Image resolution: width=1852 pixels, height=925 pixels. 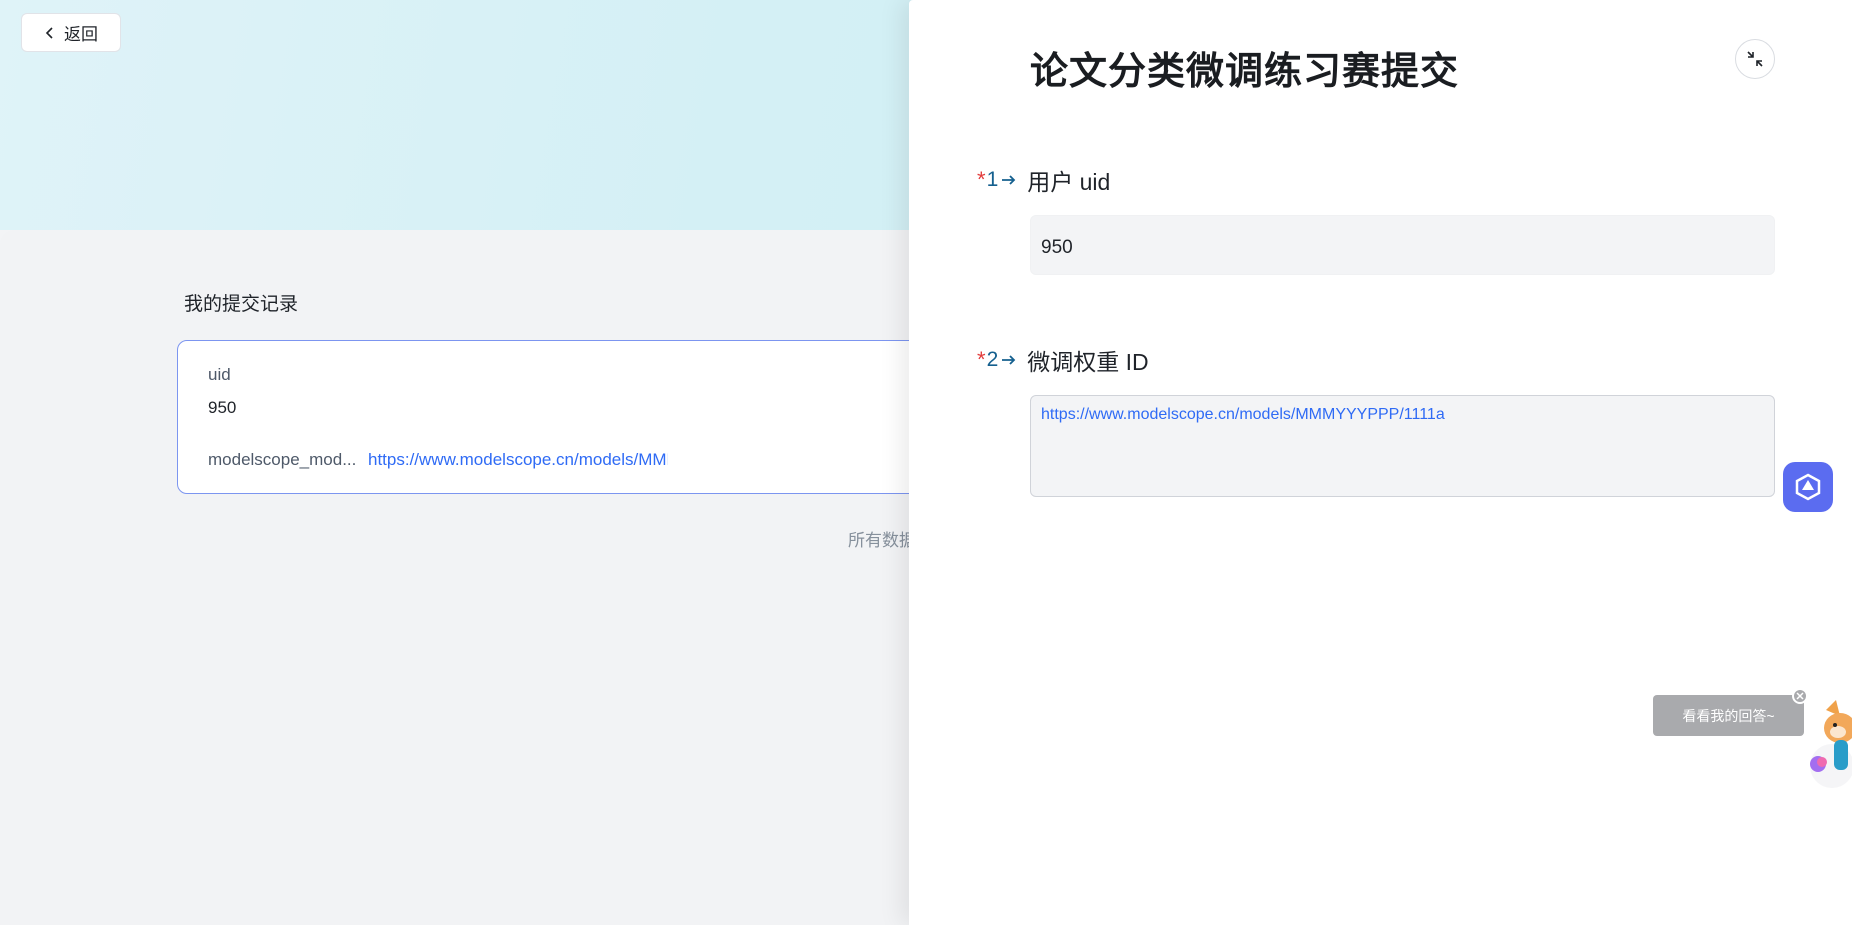 I want to click on question-text: 微调权重 ID, so click(x=1088, y=362).